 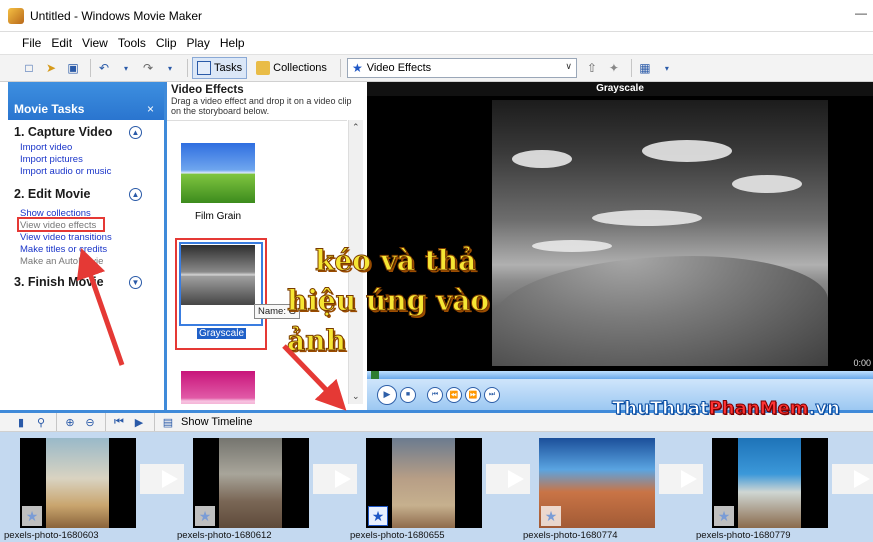 What do you see at coordinates (126, 68) in the screenshot?
I see `undo-dropdown-icon: ▾` at bounding box center [126, 68].